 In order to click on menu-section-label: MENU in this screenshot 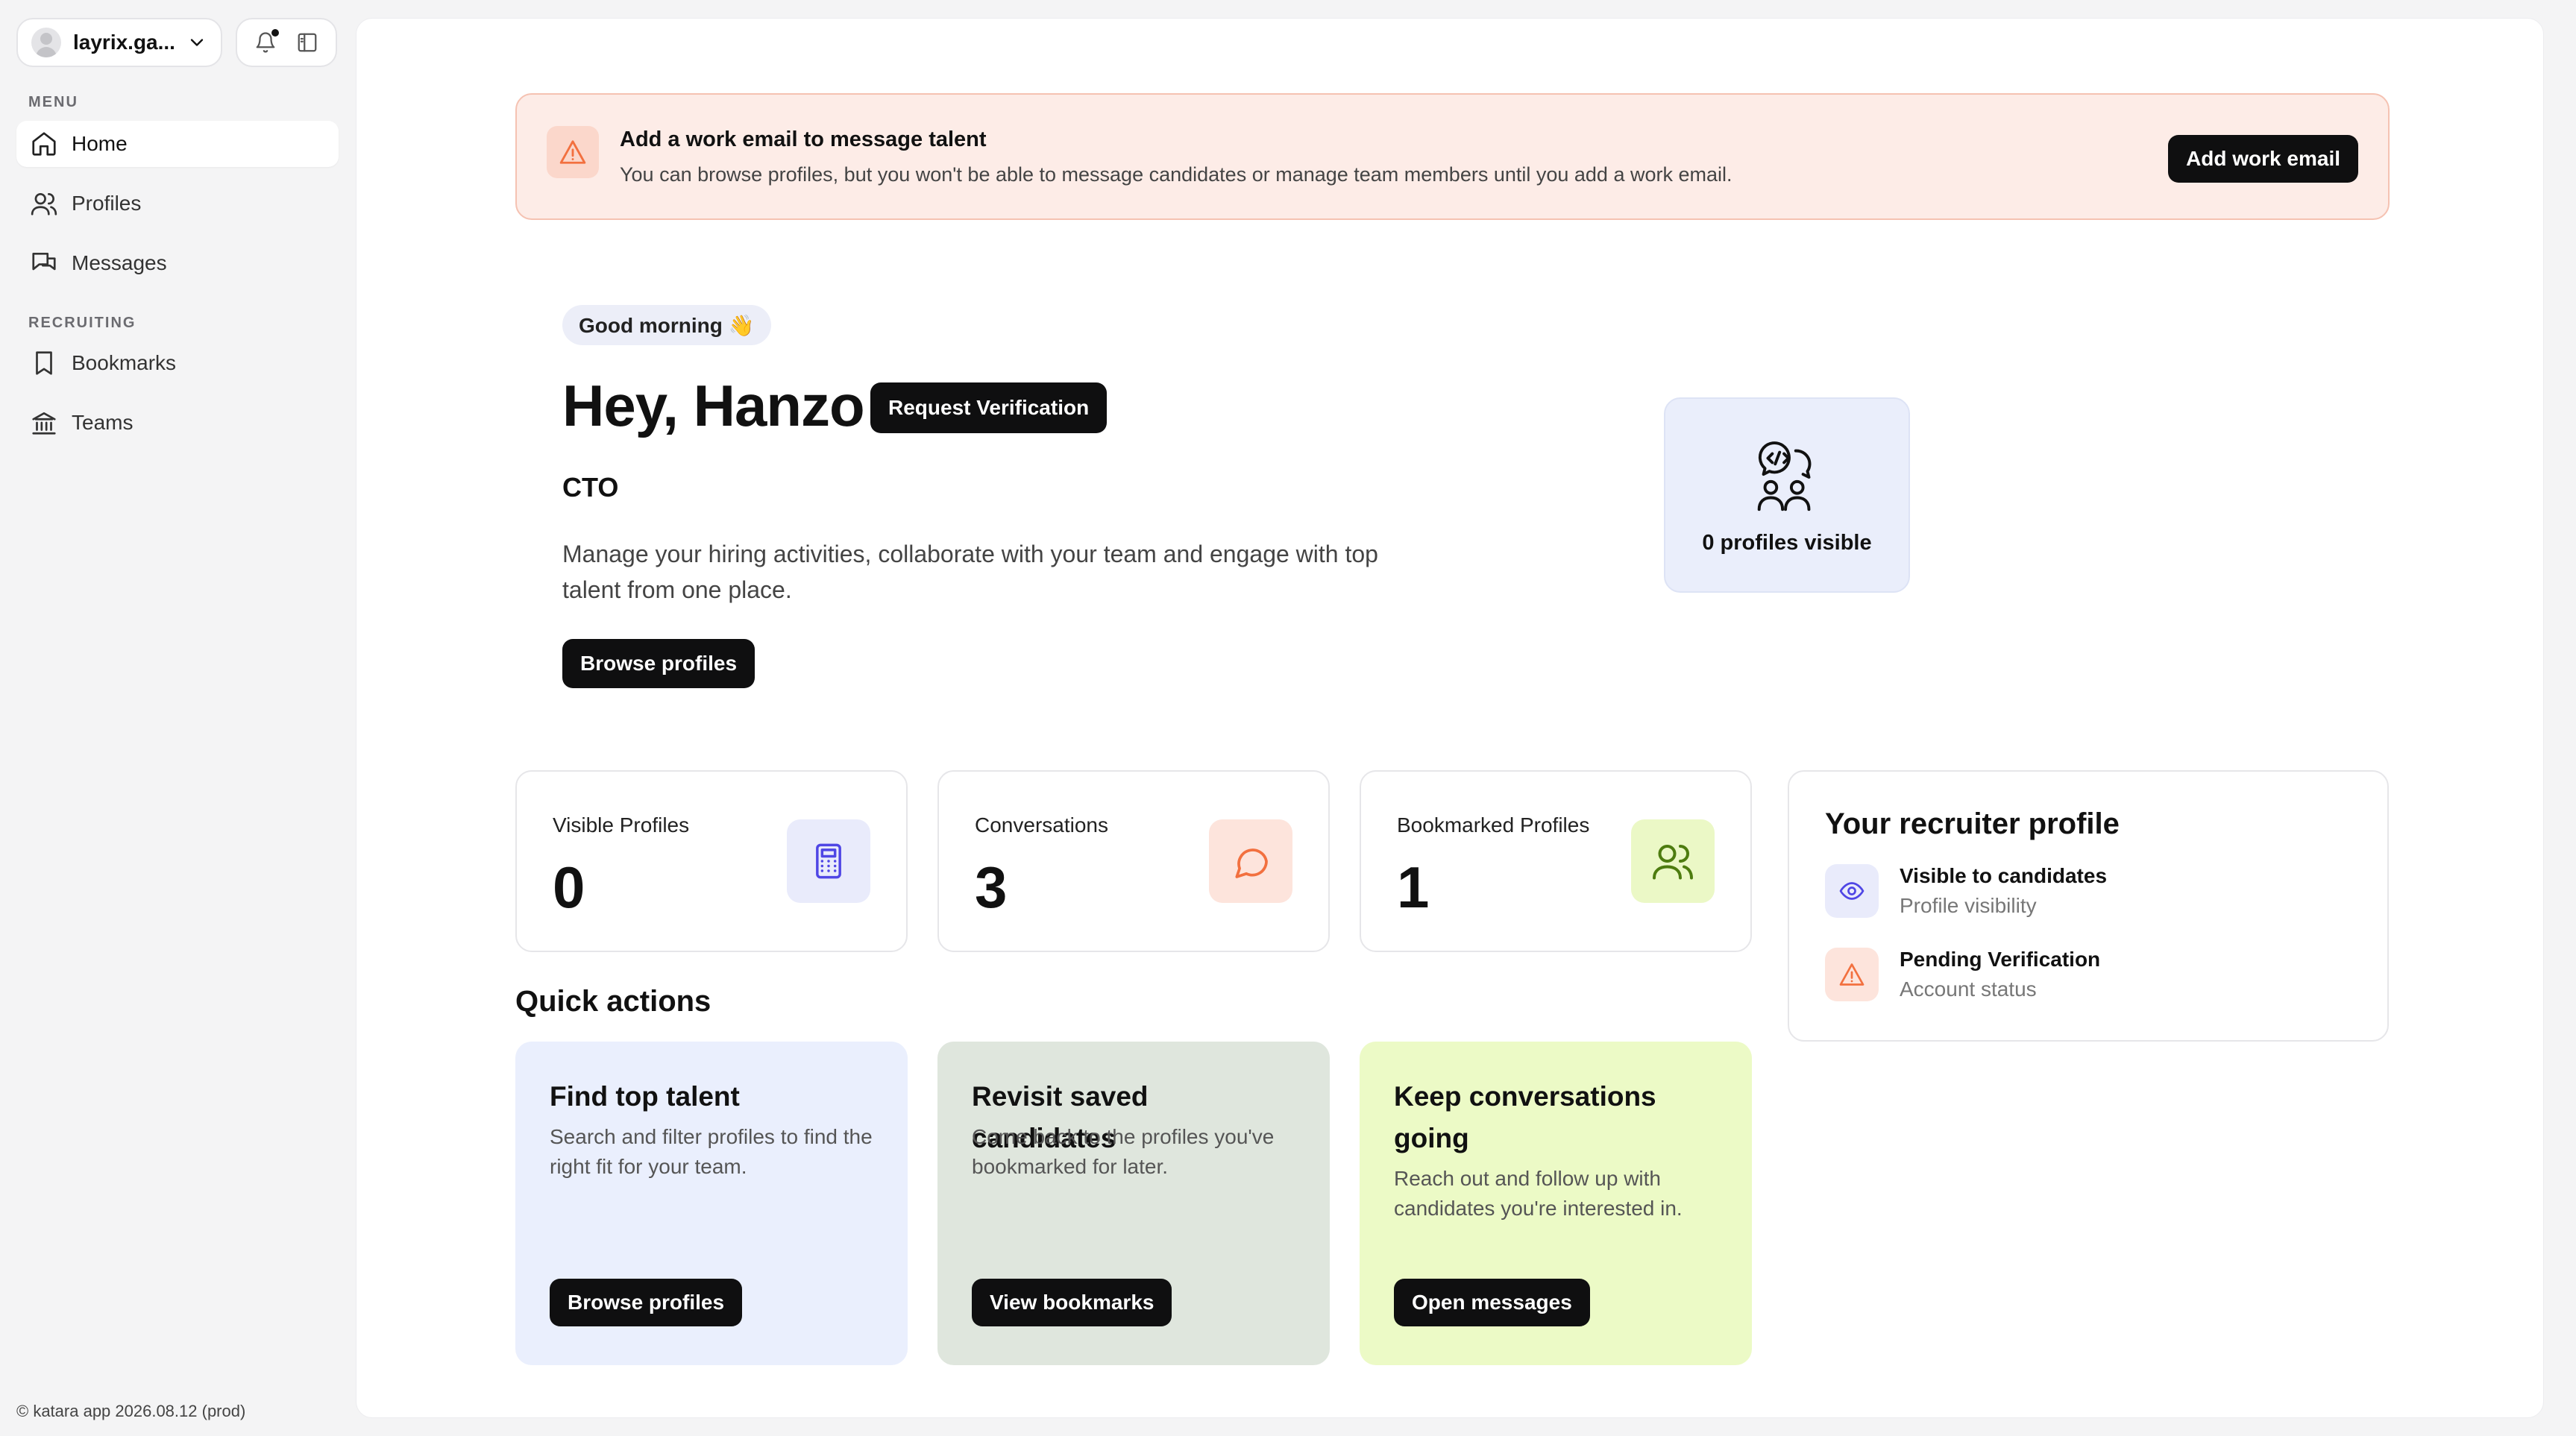, I will do `click(53, 102)`.